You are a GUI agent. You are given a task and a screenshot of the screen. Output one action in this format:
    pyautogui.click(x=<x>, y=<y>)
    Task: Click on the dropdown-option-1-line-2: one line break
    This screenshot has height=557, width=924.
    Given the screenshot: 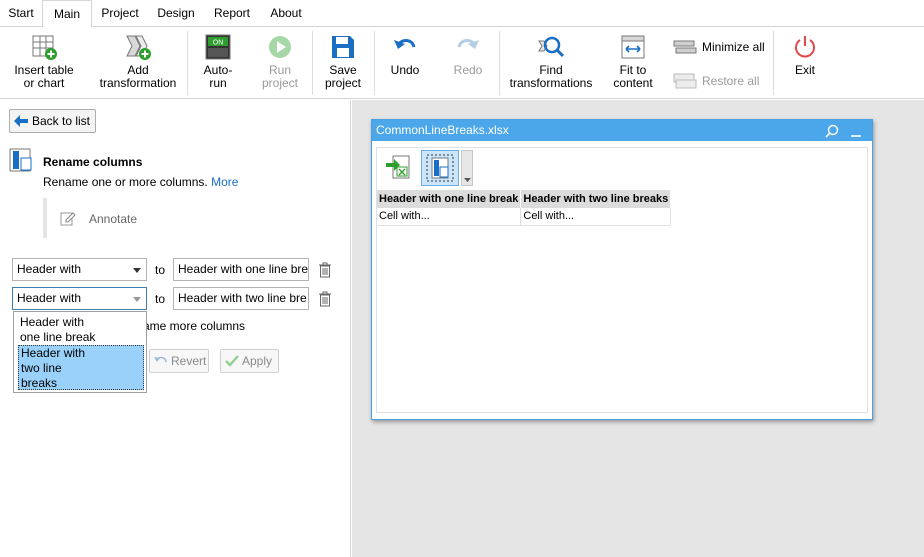 What is the action you would take?
    pyautogui.click(x=58, y=337)
    